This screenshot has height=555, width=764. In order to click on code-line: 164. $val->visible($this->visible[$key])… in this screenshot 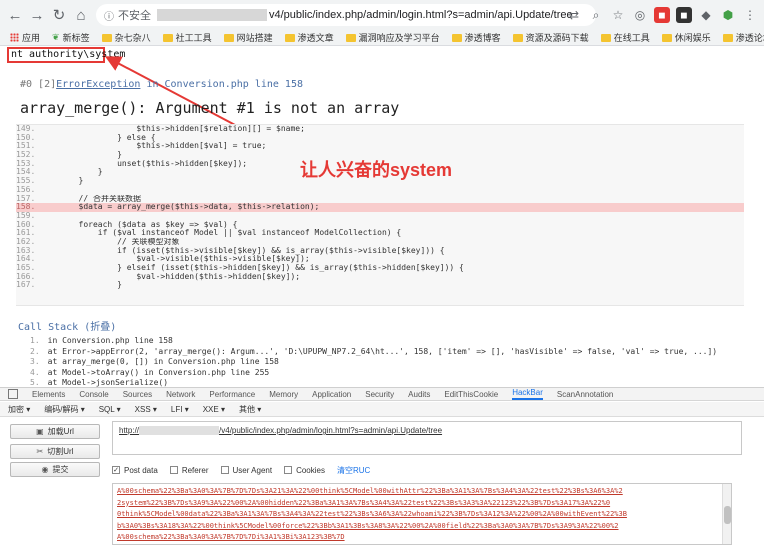, I will do `click(380, 259)`.